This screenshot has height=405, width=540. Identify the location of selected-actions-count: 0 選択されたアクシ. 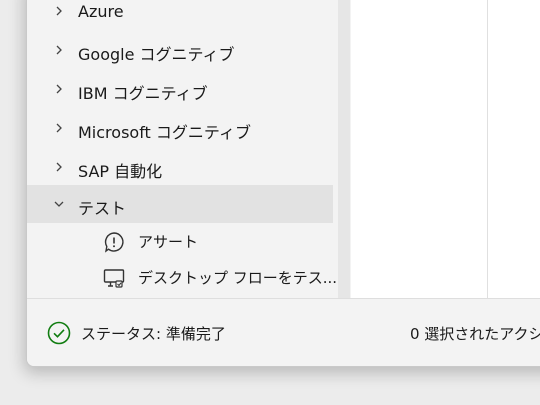
(475, 334).